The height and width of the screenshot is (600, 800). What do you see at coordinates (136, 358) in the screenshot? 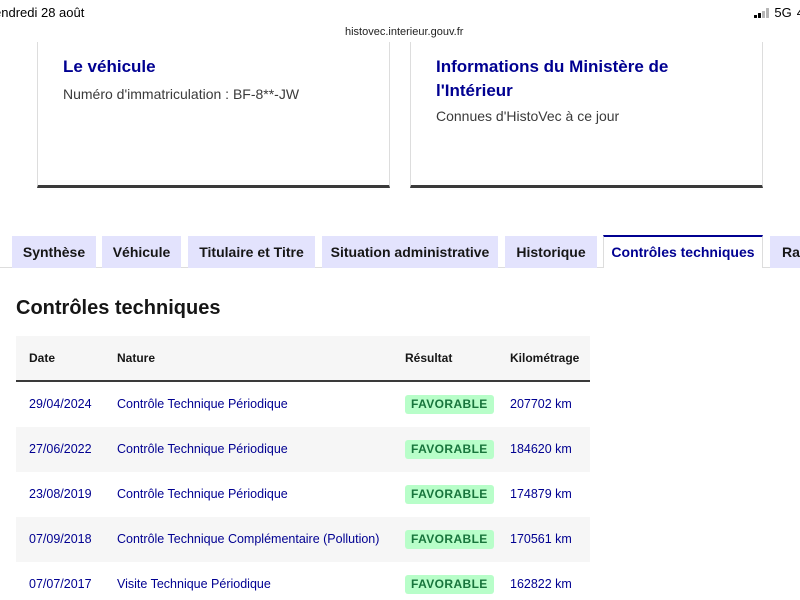
I see `column-header-nature: Nature` at bounding box center [136, 358].